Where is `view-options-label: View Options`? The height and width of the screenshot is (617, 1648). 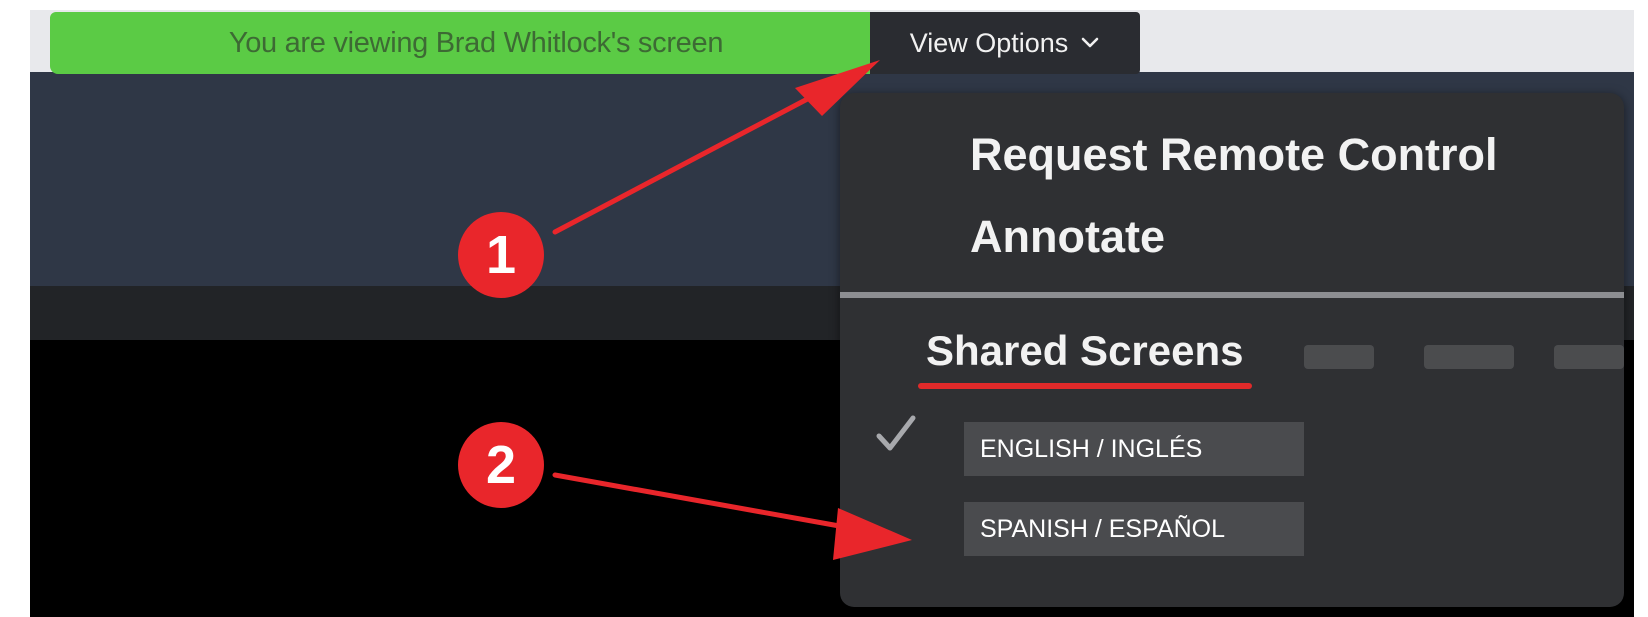
view-options-label: View Options is located at coordinates (989, 42).